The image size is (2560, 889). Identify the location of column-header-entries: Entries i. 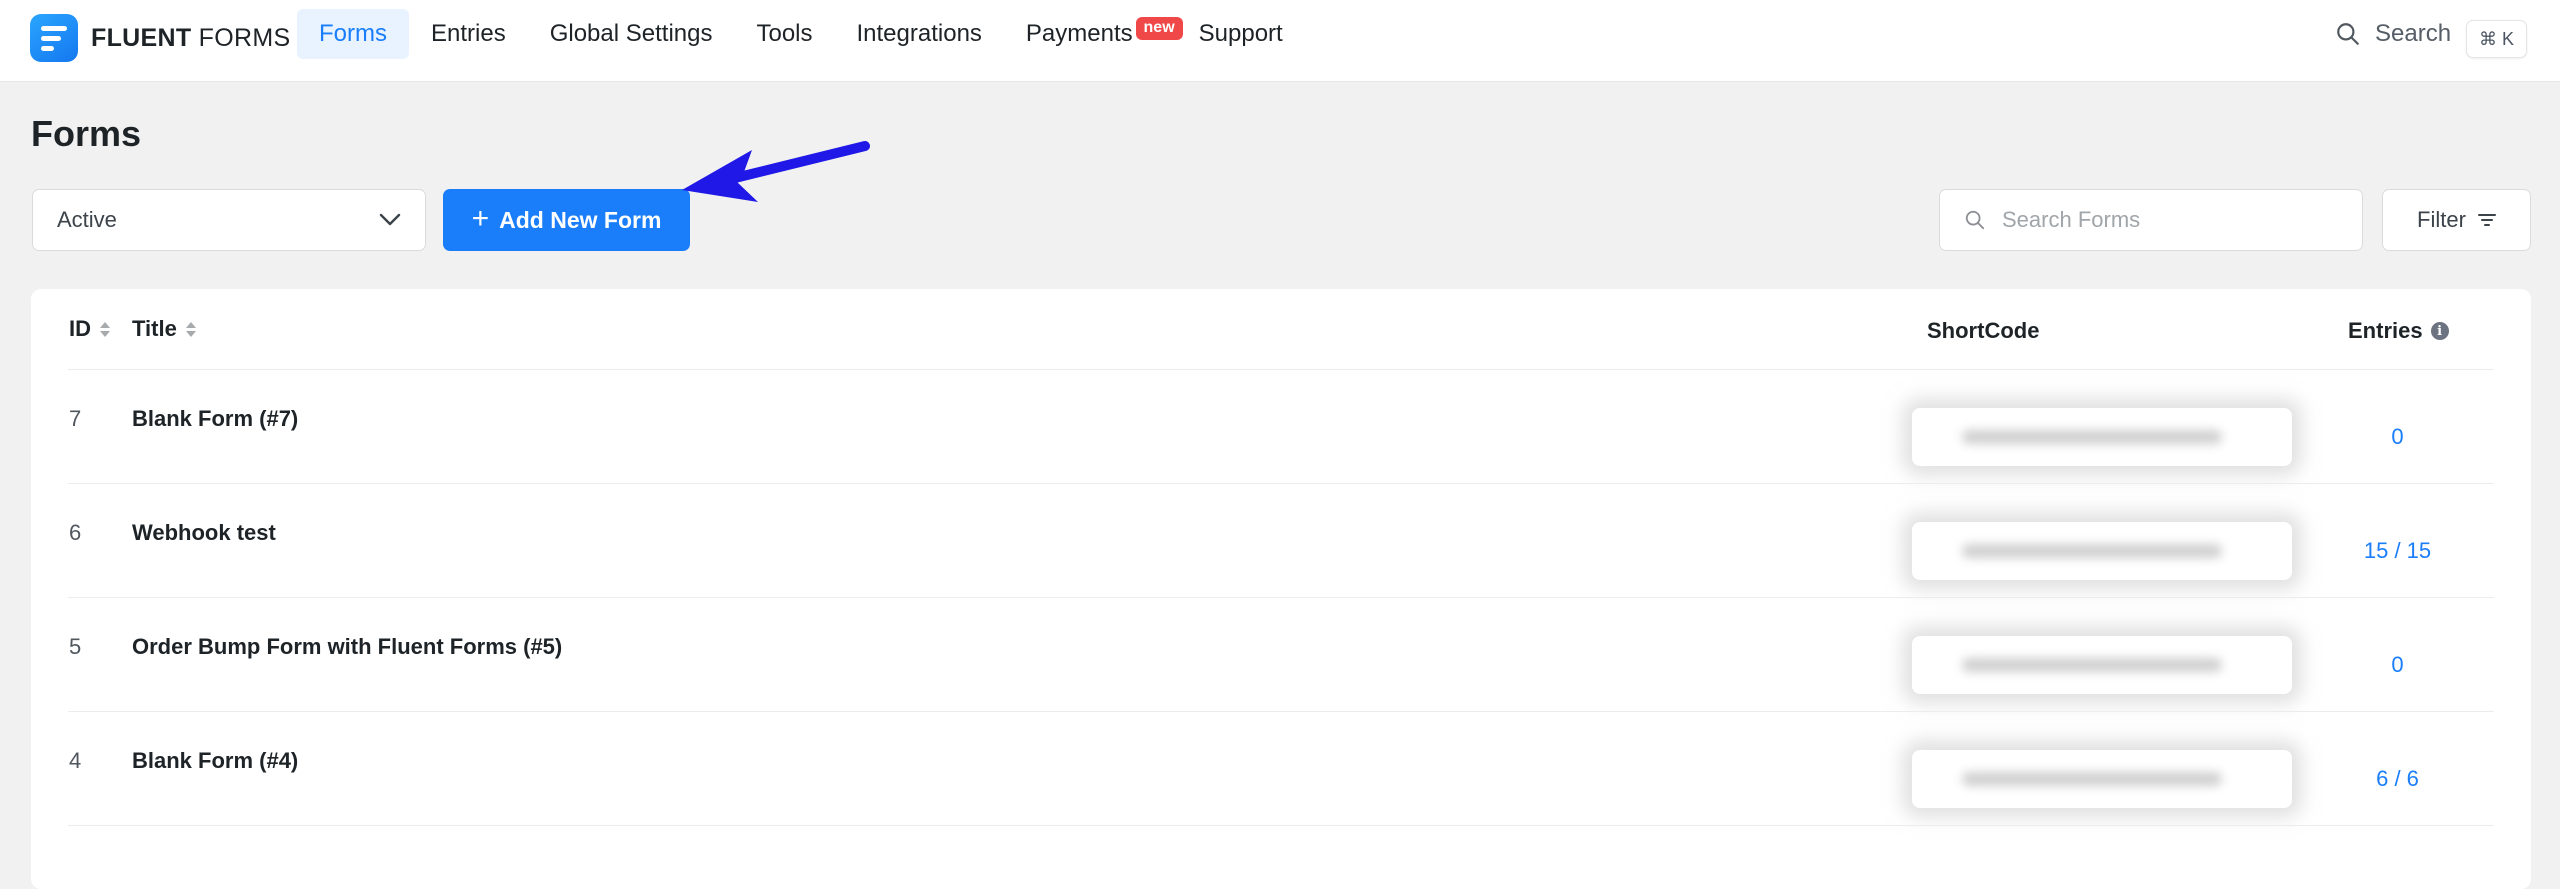
(2398, 331).